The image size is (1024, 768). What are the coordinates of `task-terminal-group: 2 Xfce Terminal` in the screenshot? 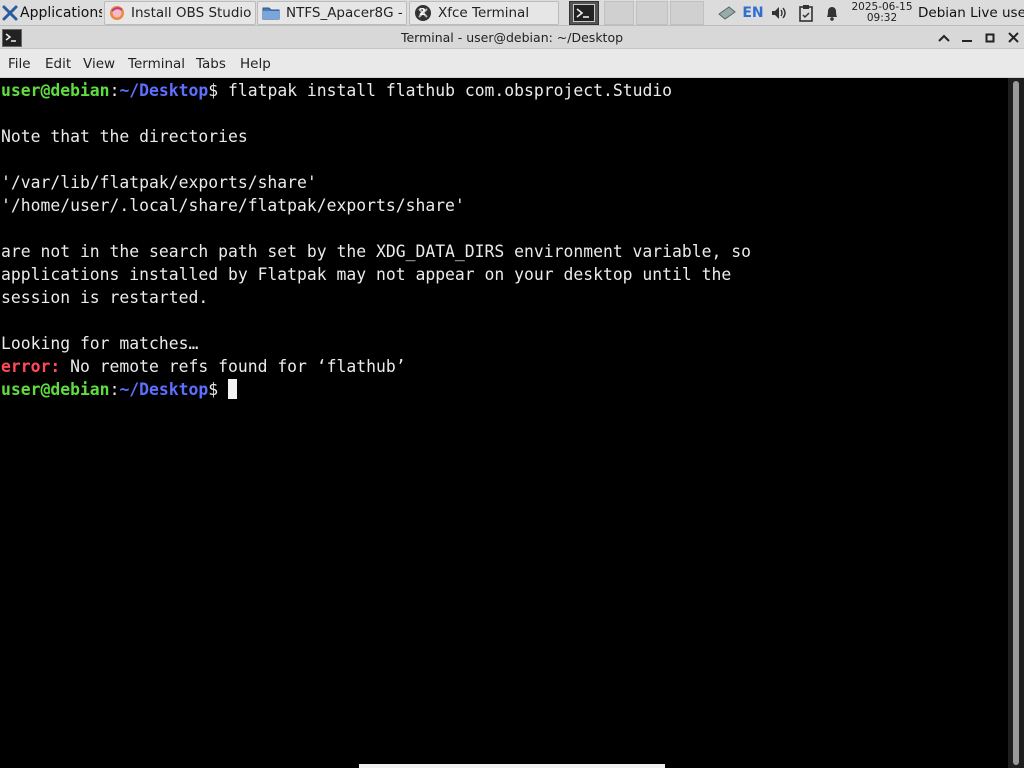 It's located at (484, 13).